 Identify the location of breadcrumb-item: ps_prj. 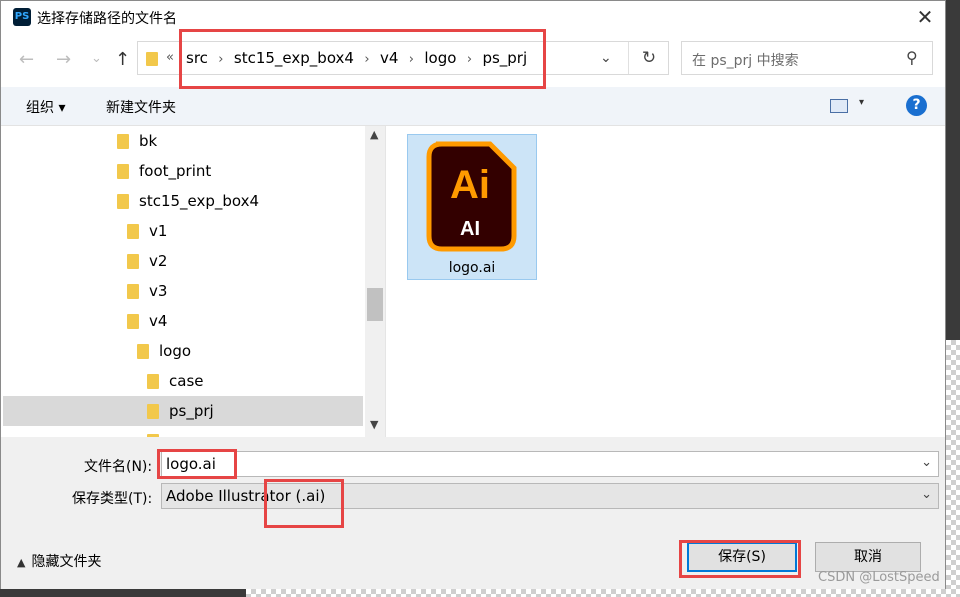
(504, 58).